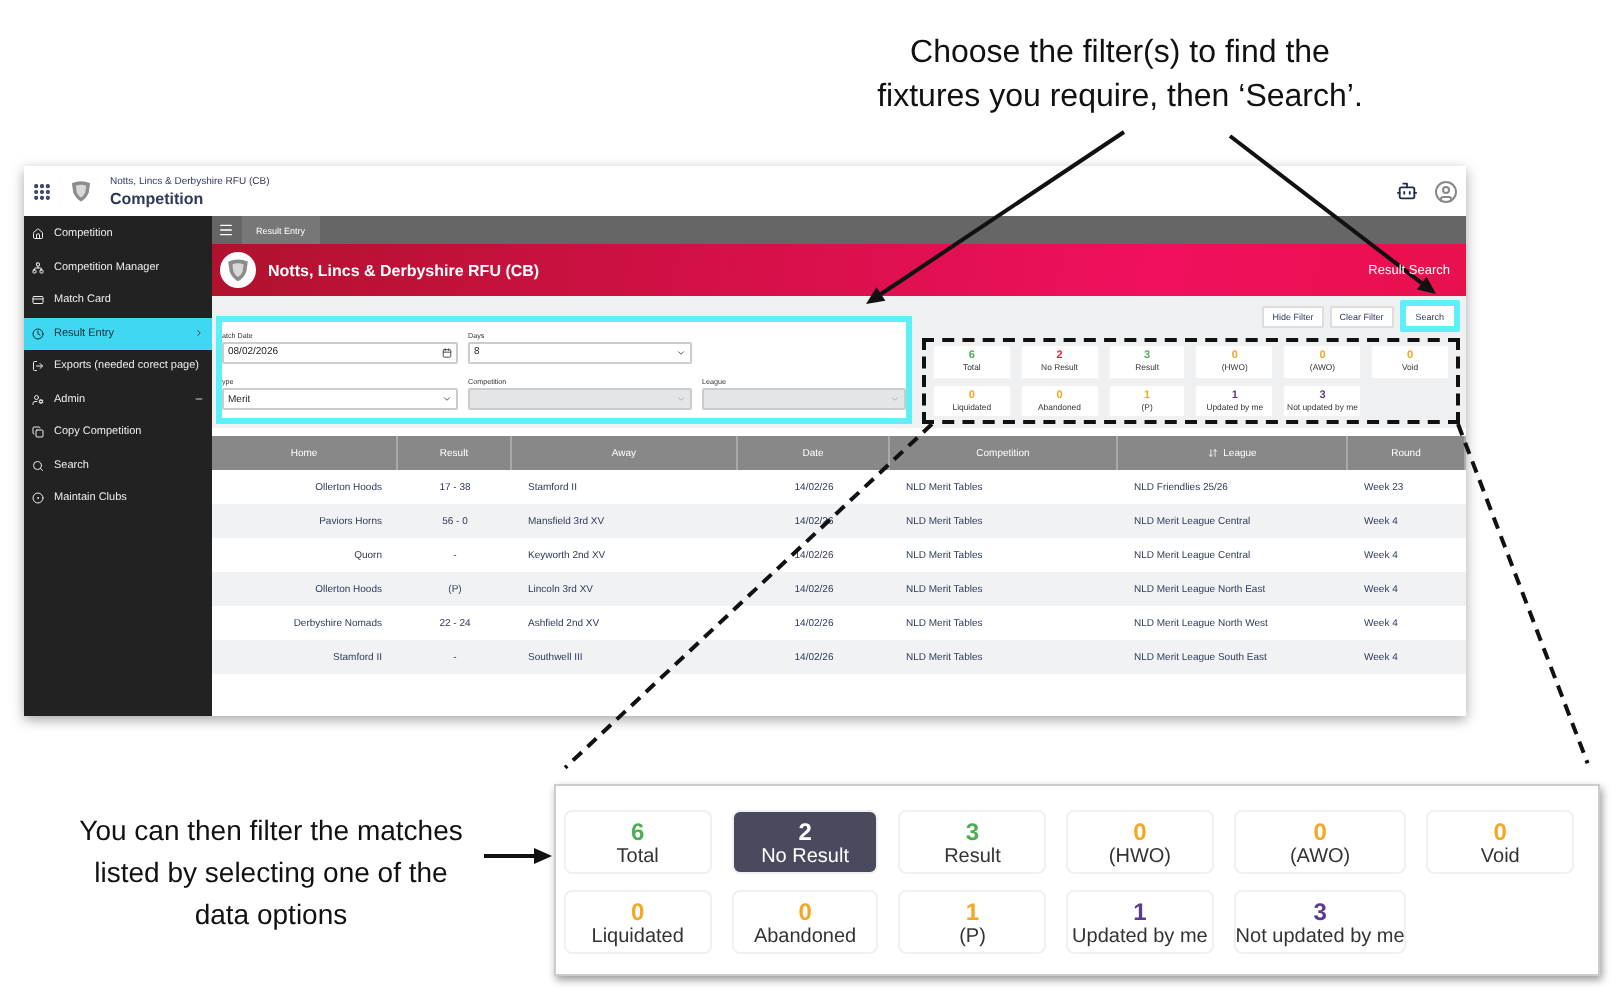 This screenshot has height=1004, width=1622. What do you see at coordinates (199, 399) in the screenshot?
I see `minus-icon` at bounding box center [199, 399].